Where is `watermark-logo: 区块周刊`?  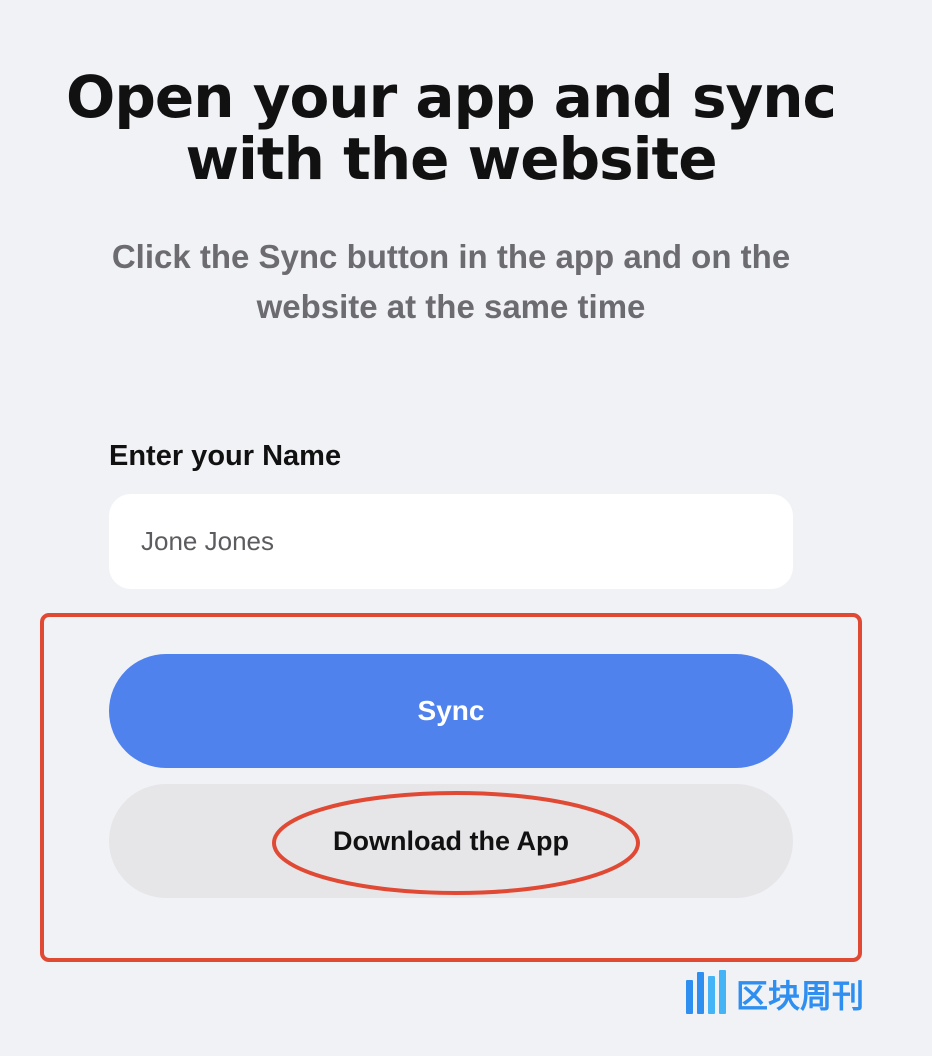 watermark-logo: 区块周刊 is located at coordinates (799, 994).